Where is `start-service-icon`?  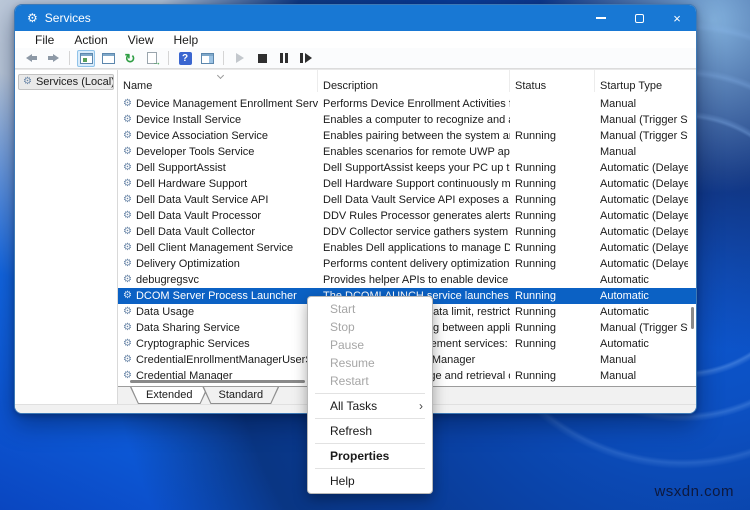
start-service-icon is located at coordinates (240, 58).